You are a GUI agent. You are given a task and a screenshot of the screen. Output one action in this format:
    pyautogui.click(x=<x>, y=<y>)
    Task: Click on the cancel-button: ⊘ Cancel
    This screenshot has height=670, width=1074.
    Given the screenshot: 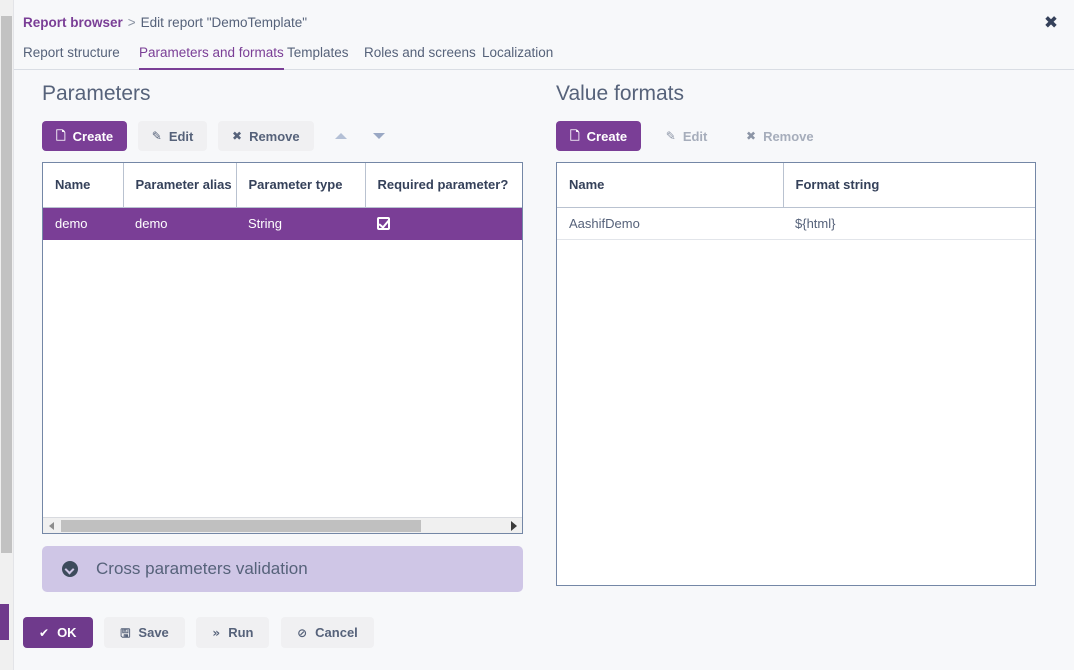 What is the action you would take?
    pyautogui.click(x=327, y=632)
    